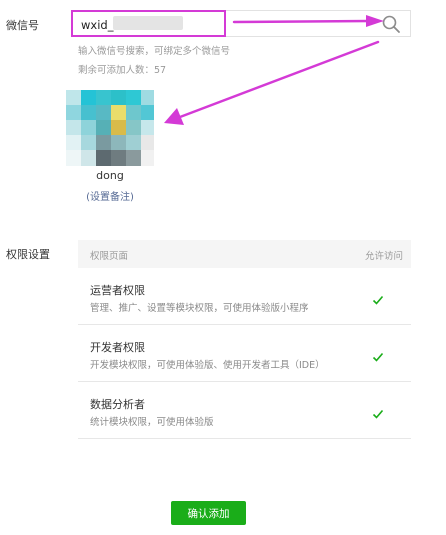  I want to click on account-search-hint: 输入微信号搜索，可绑定多个微信号, so click(154, 51).